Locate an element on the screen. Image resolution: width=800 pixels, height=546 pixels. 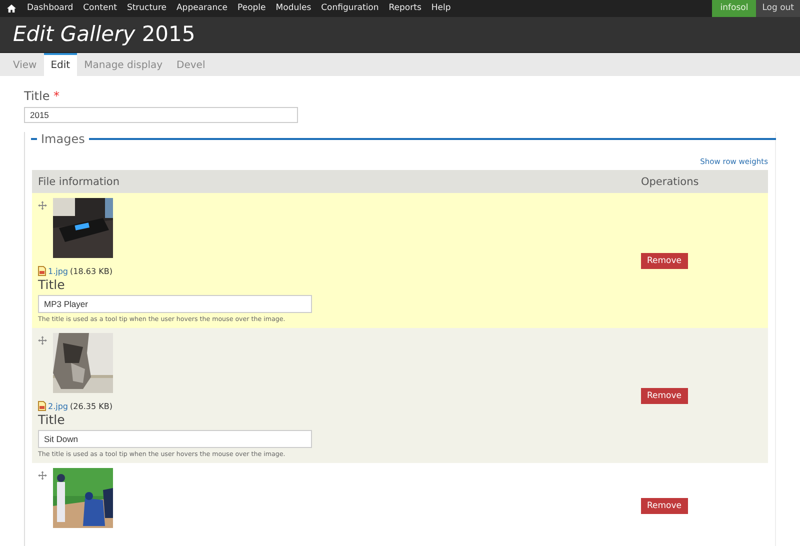
file-link: 2.jpg is located at coordinates (58, 406).